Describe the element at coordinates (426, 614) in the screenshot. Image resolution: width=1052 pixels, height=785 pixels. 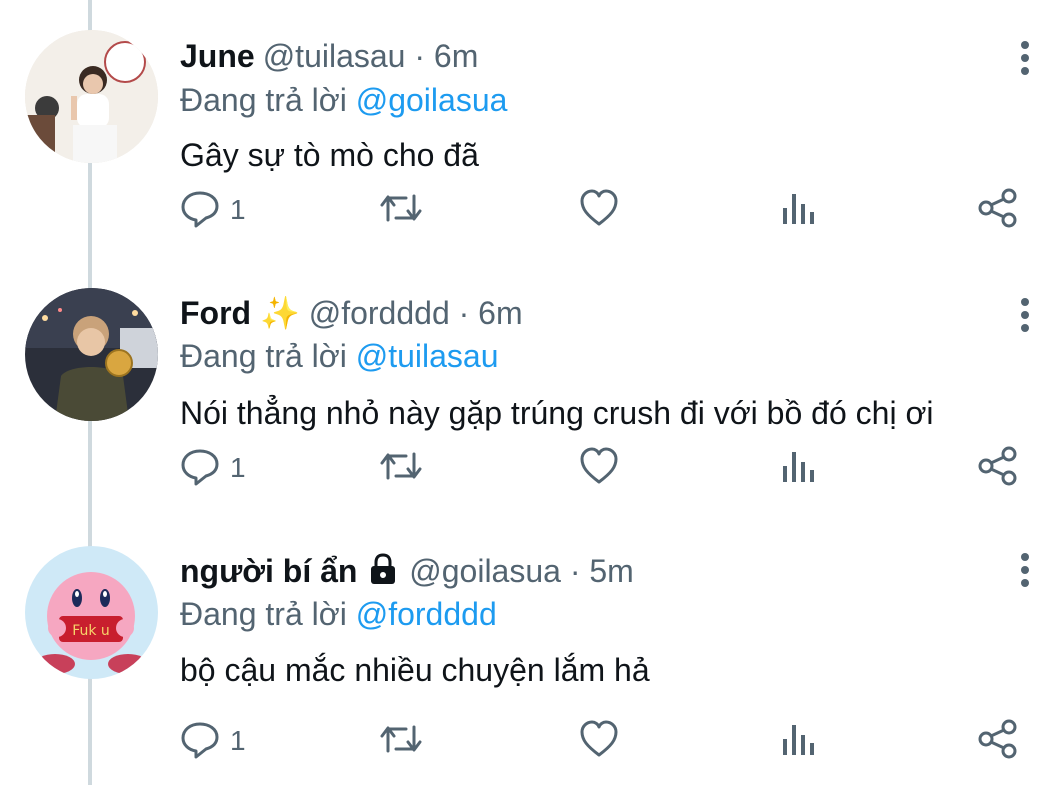
I see `replying-mention: @fordddd` at that location.